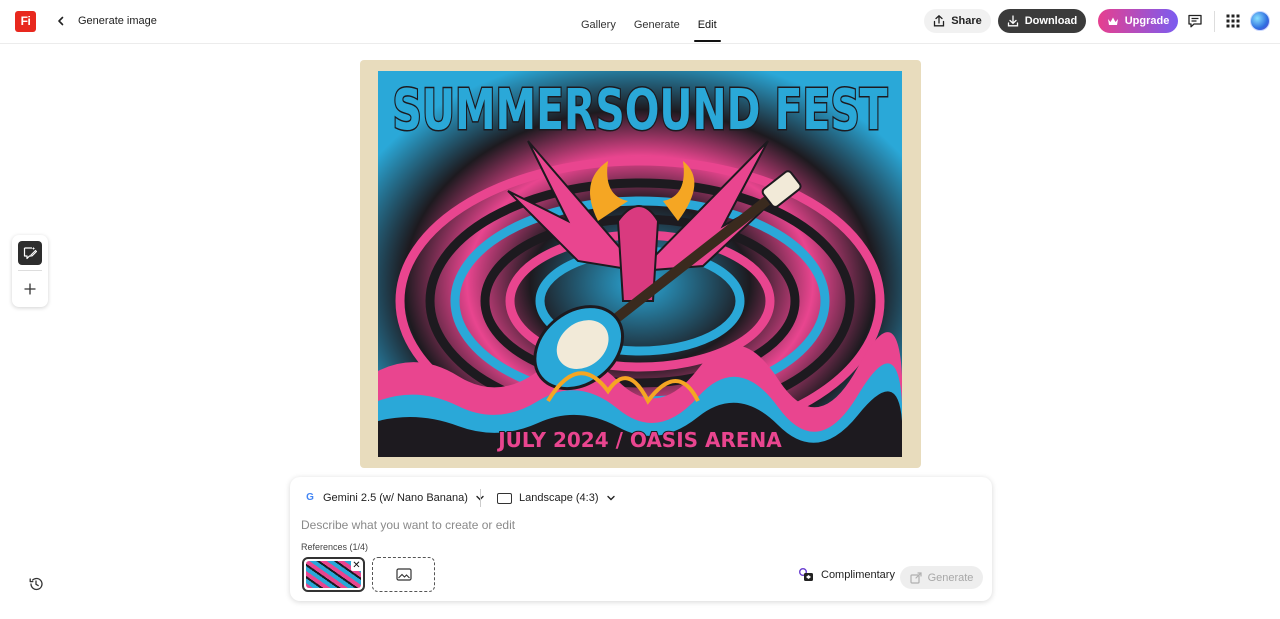 This screenshot has height=619, width=1280. Describe the element at coordinates (480, 498) in the screenshot. I see `panel-divider` at that location.